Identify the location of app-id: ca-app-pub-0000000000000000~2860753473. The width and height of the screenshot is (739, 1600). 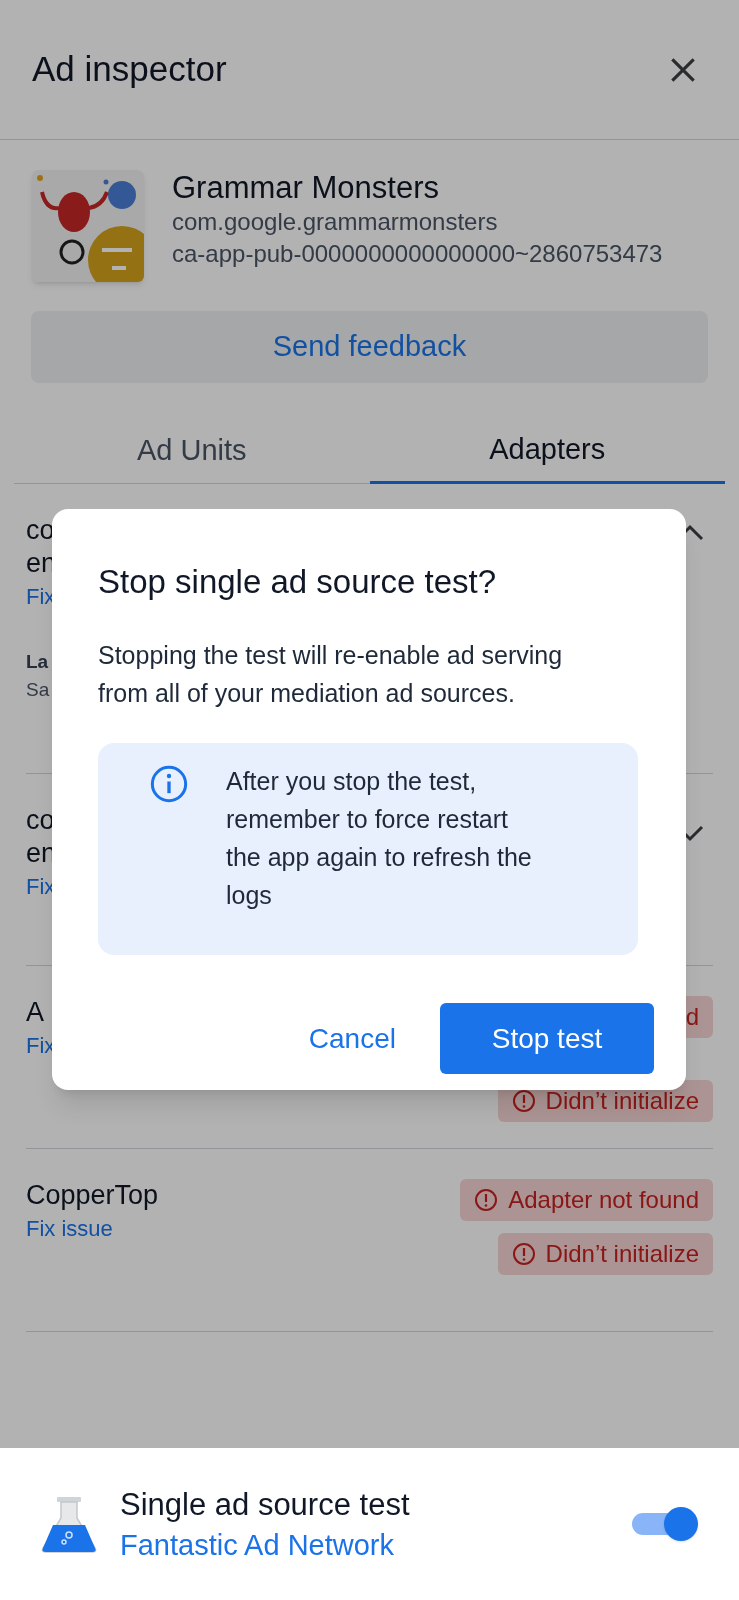
(417, 254).